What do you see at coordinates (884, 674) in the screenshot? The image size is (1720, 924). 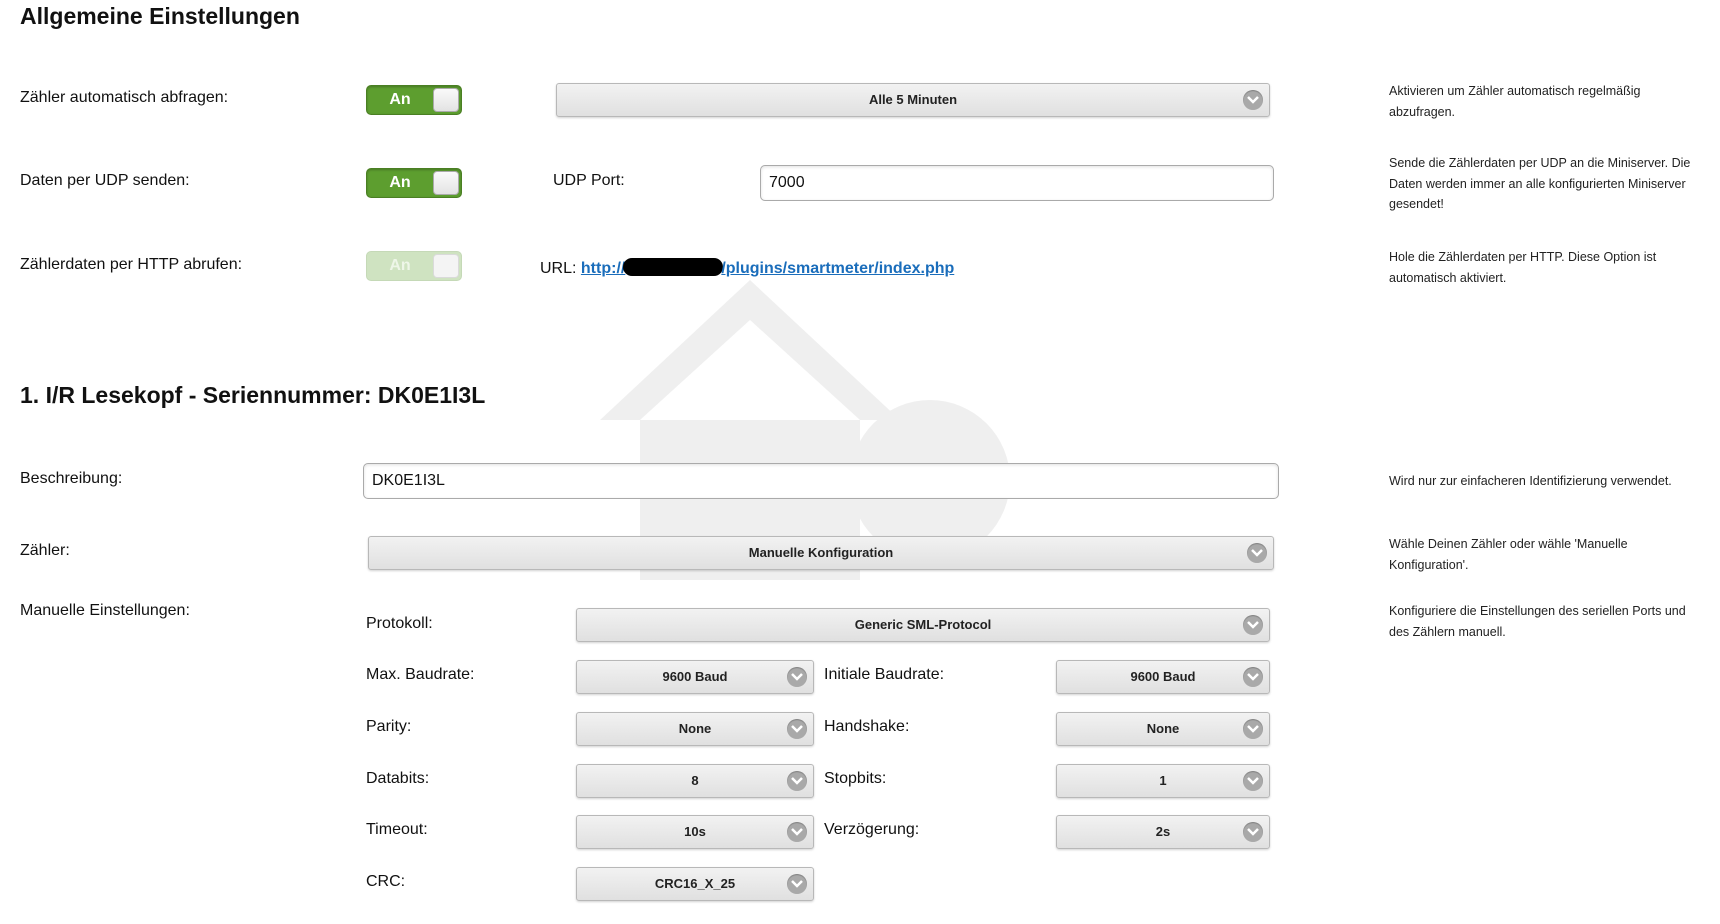 I see `init-baud-label: Initiale Baudrate:` at bounding box center [884, 674].